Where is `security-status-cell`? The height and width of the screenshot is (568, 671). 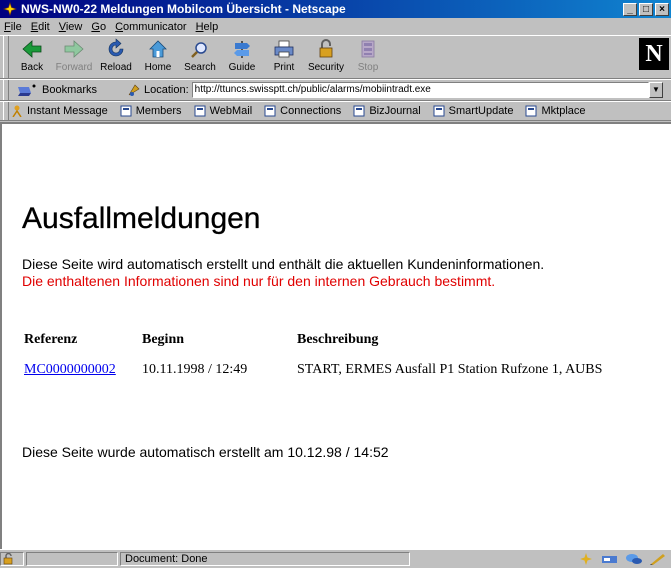 security-status-cell is located at coordinates (12, 558).